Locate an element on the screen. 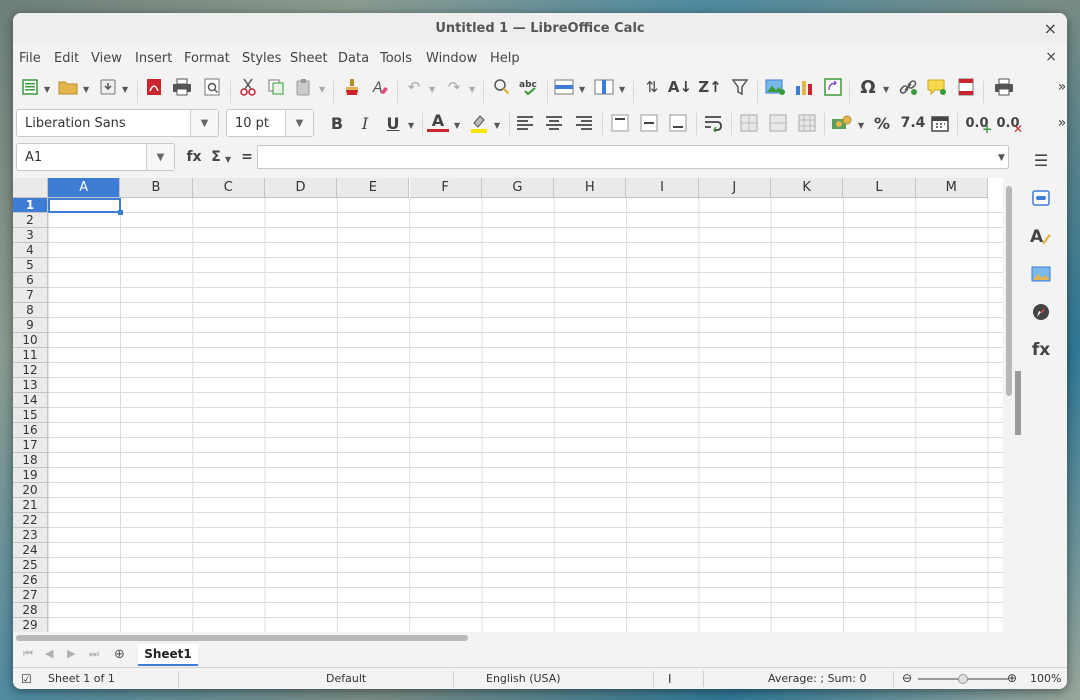 The height and width of the screenshot is (700, 1080). insert-image-icon is located at coordinates (775, 87).